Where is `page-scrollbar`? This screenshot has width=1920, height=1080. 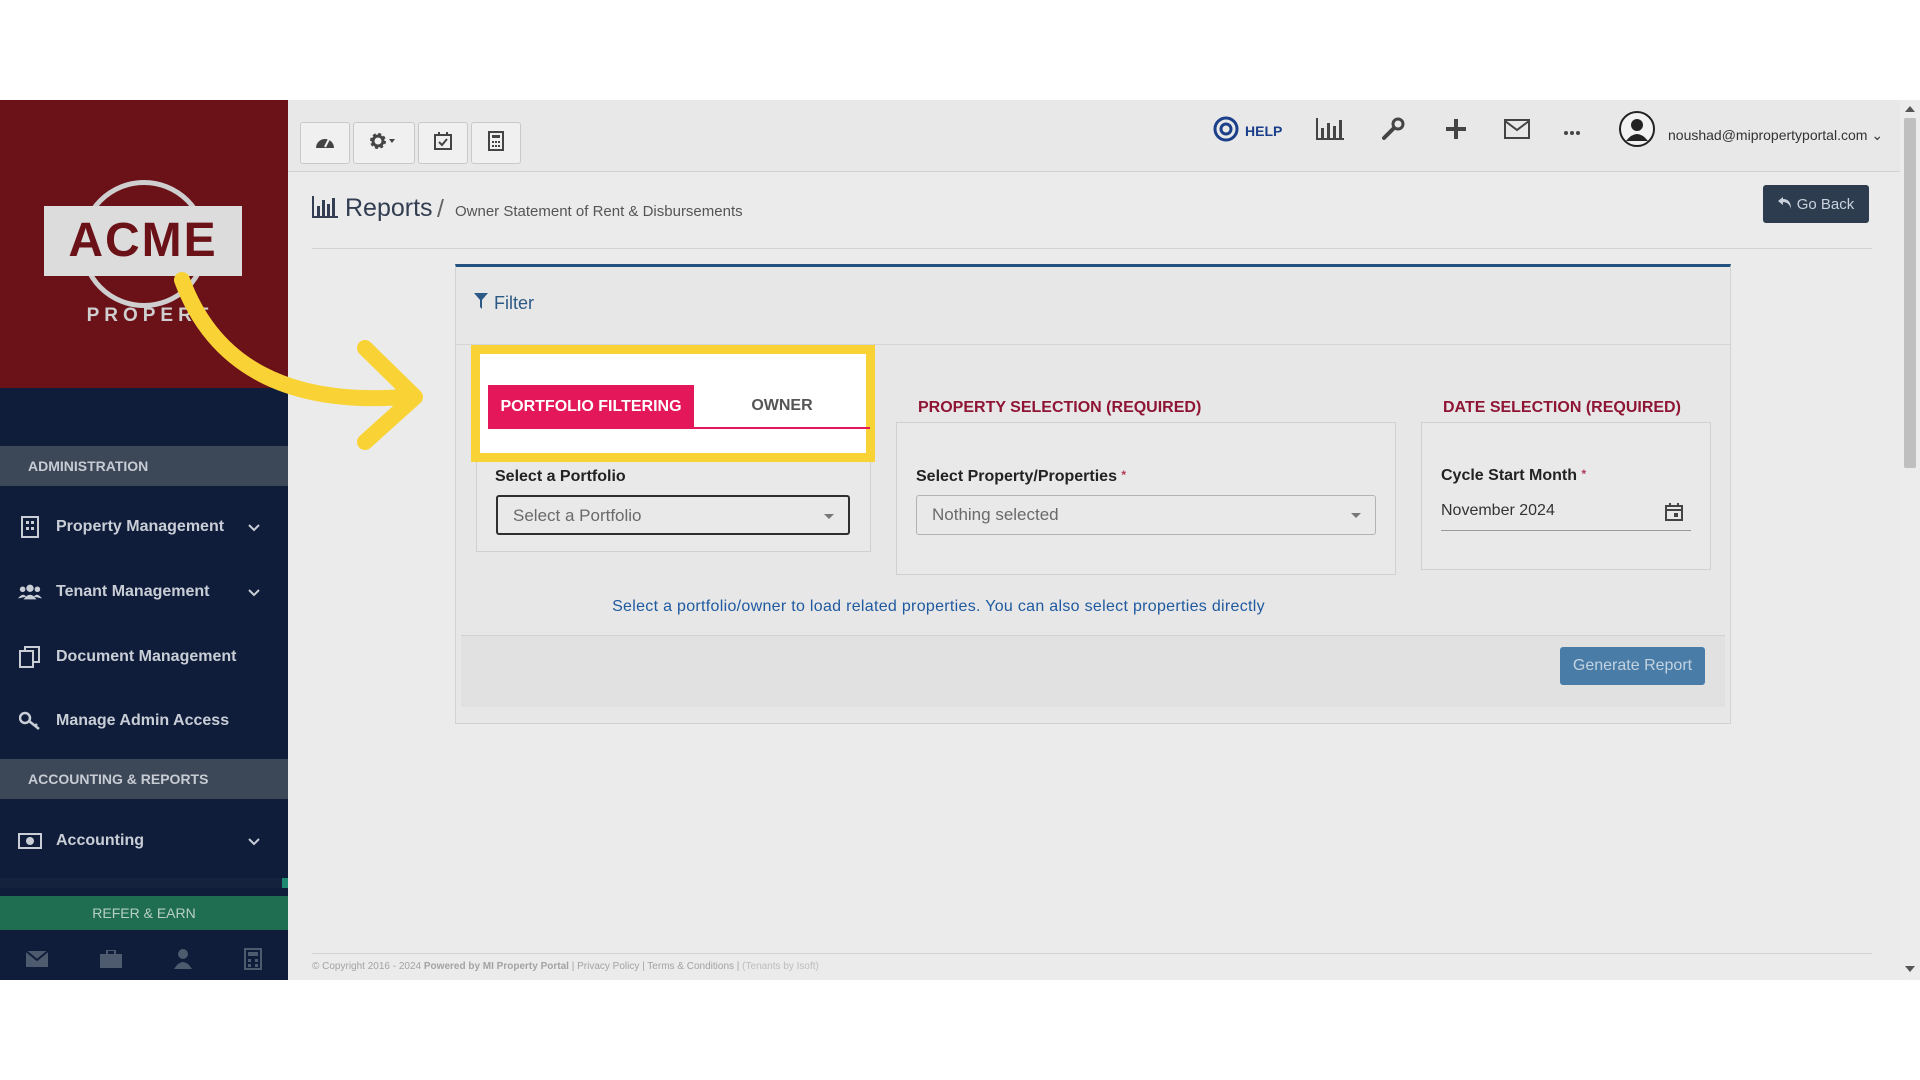
page-scrollbar is located at coordinates (1910, 540).